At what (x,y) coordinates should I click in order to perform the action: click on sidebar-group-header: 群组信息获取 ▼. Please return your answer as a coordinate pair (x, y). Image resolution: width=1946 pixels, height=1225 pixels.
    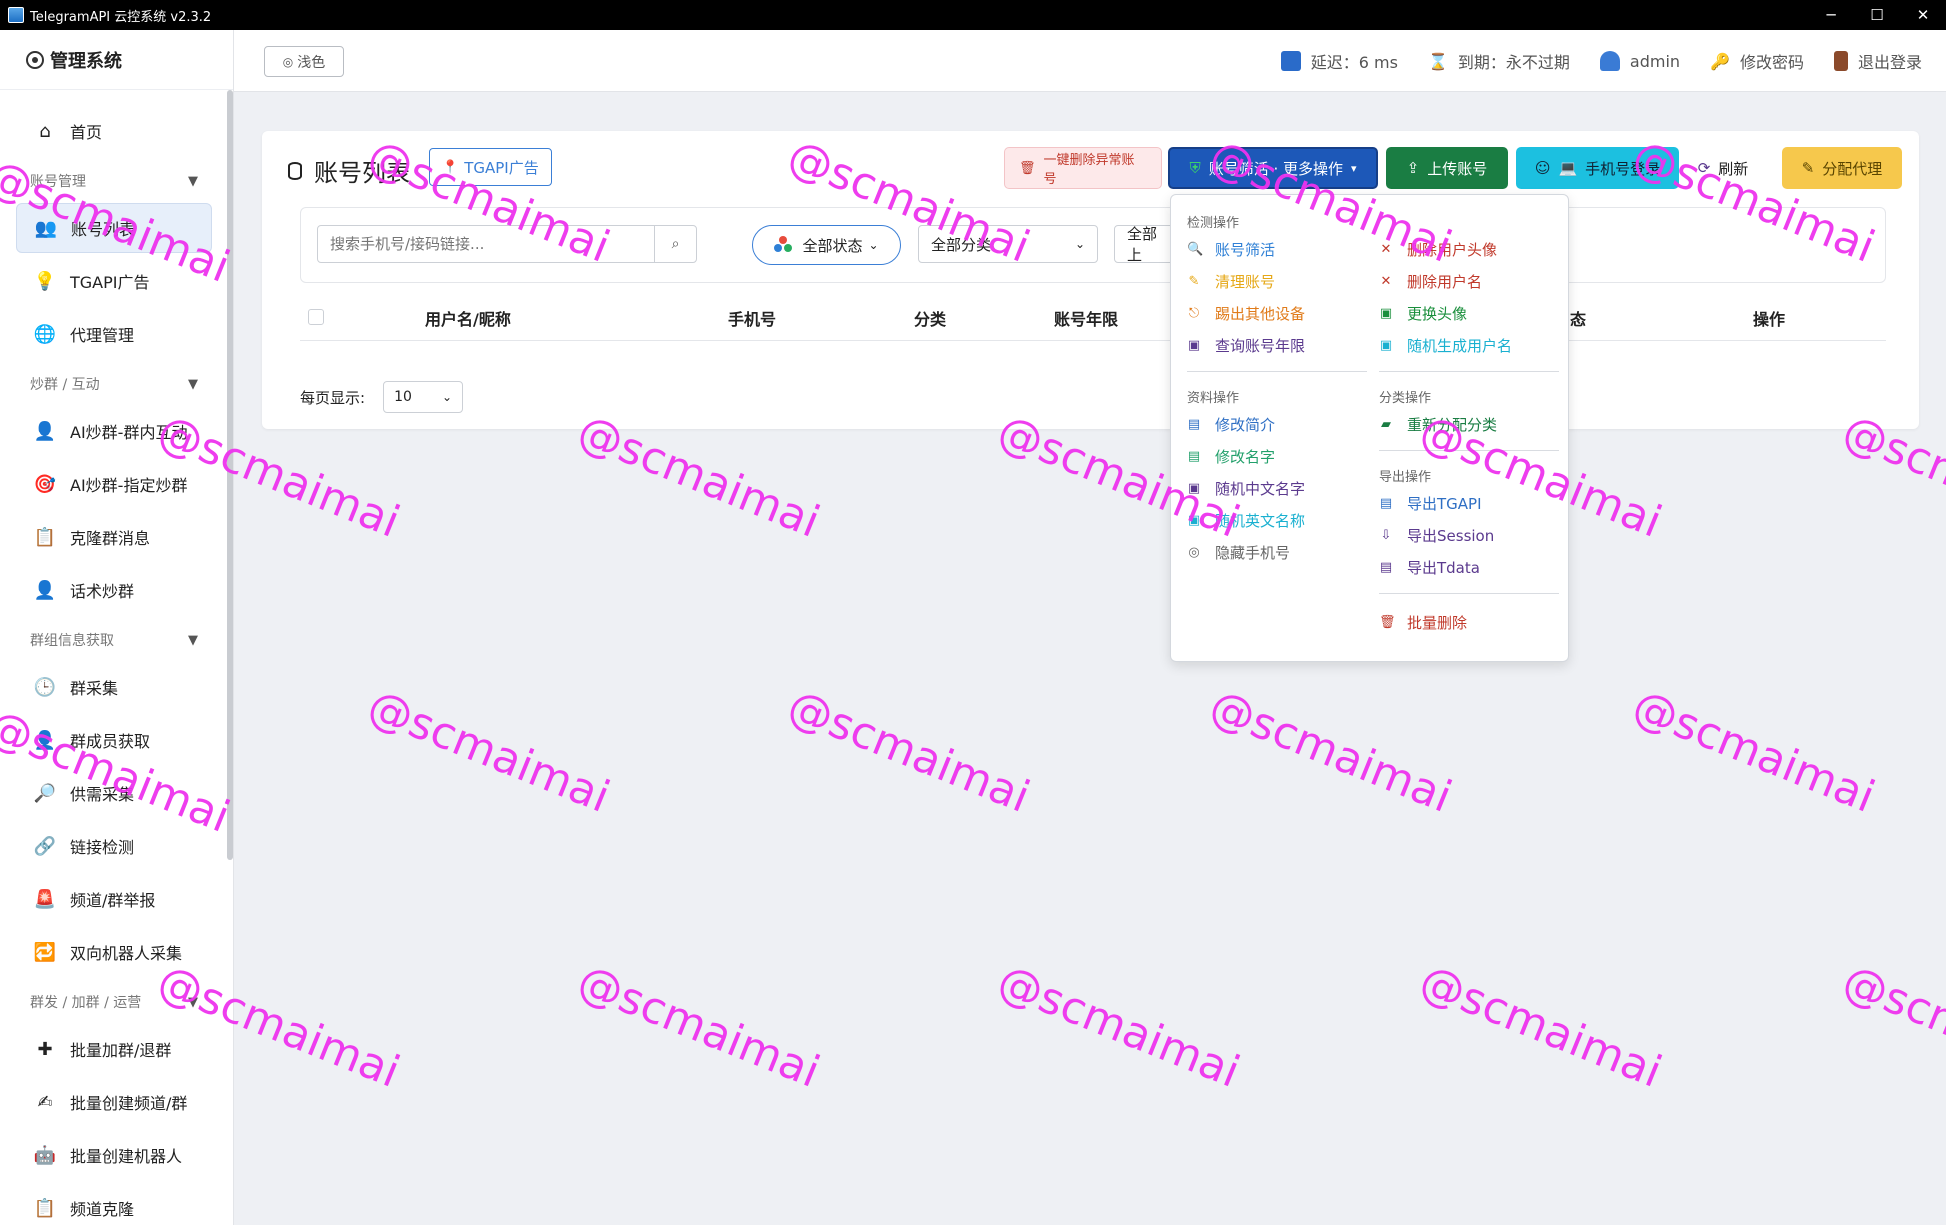
    Looking at the image, I should click on (114, 640).